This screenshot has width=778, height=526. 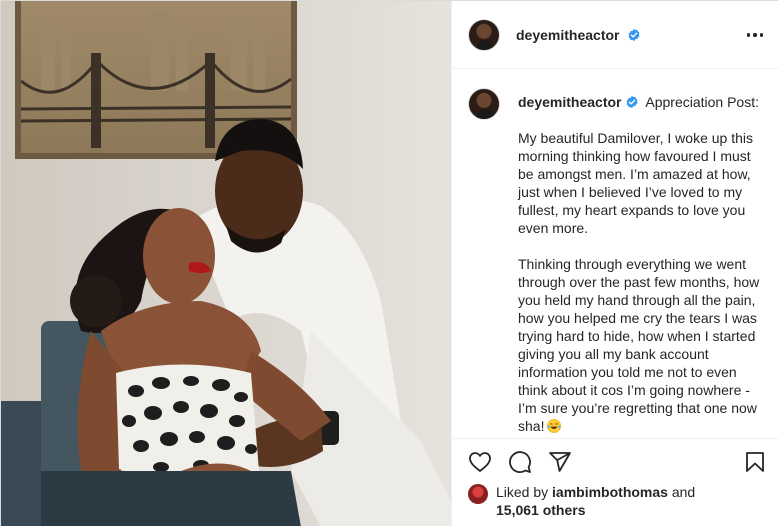 What do you see at coordinates (567, 35) in the screenshot?
I see `author-username-text: deyemitheactor` at bounding box center [567, 35].